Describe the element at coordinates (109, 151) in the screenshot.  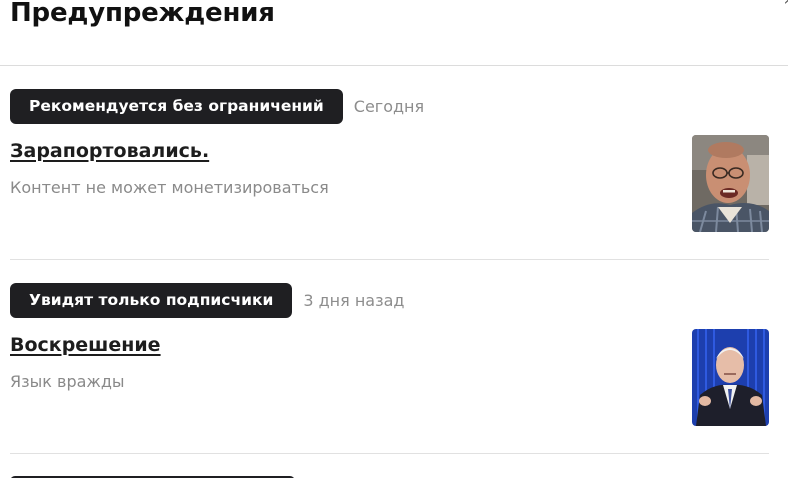
I see `post-title-link: Зарапортовались.` at that location.